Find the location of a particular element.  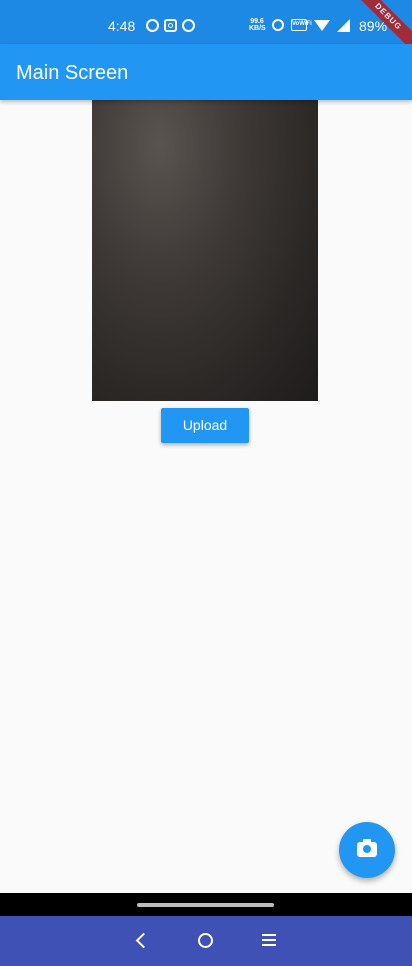

status-left-icons is located at coordinates (170, 25).